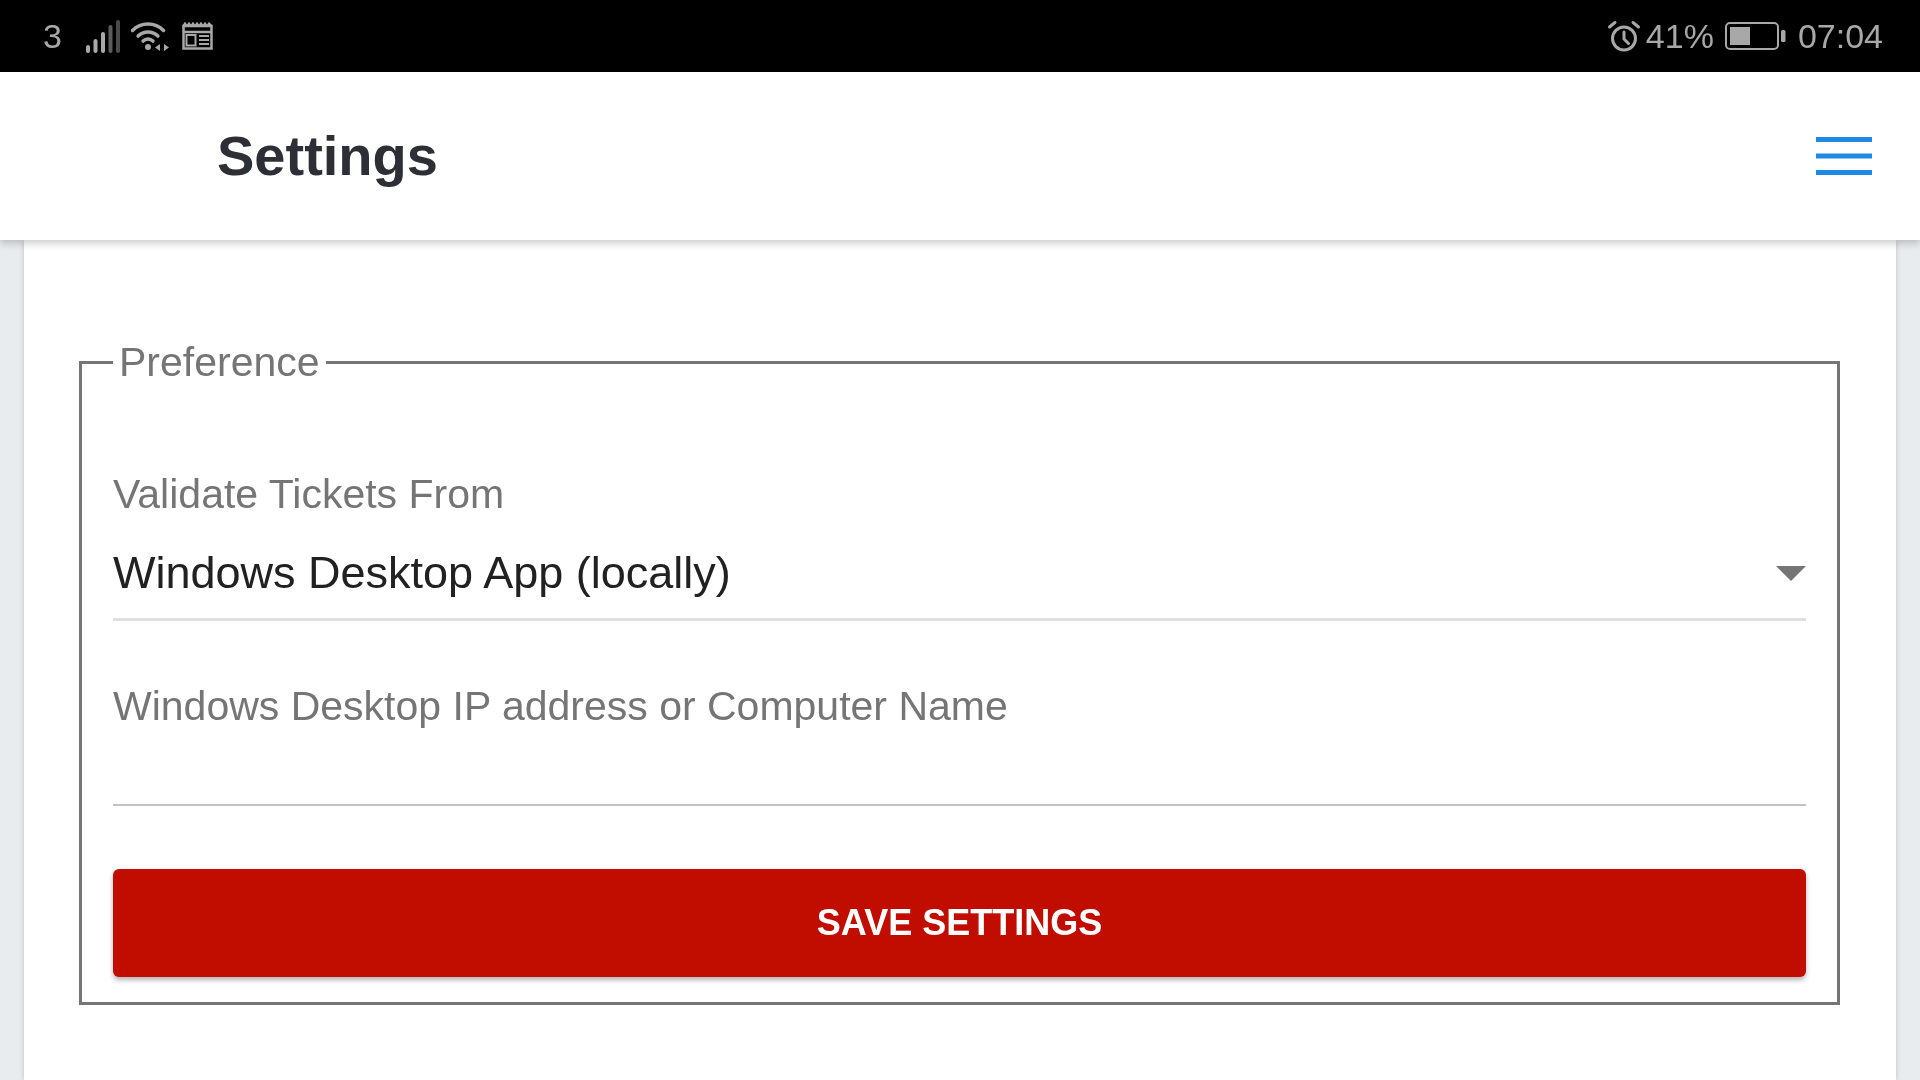  I want to click on dropdown: Windows Desktop App (locally), so click(959, 584).